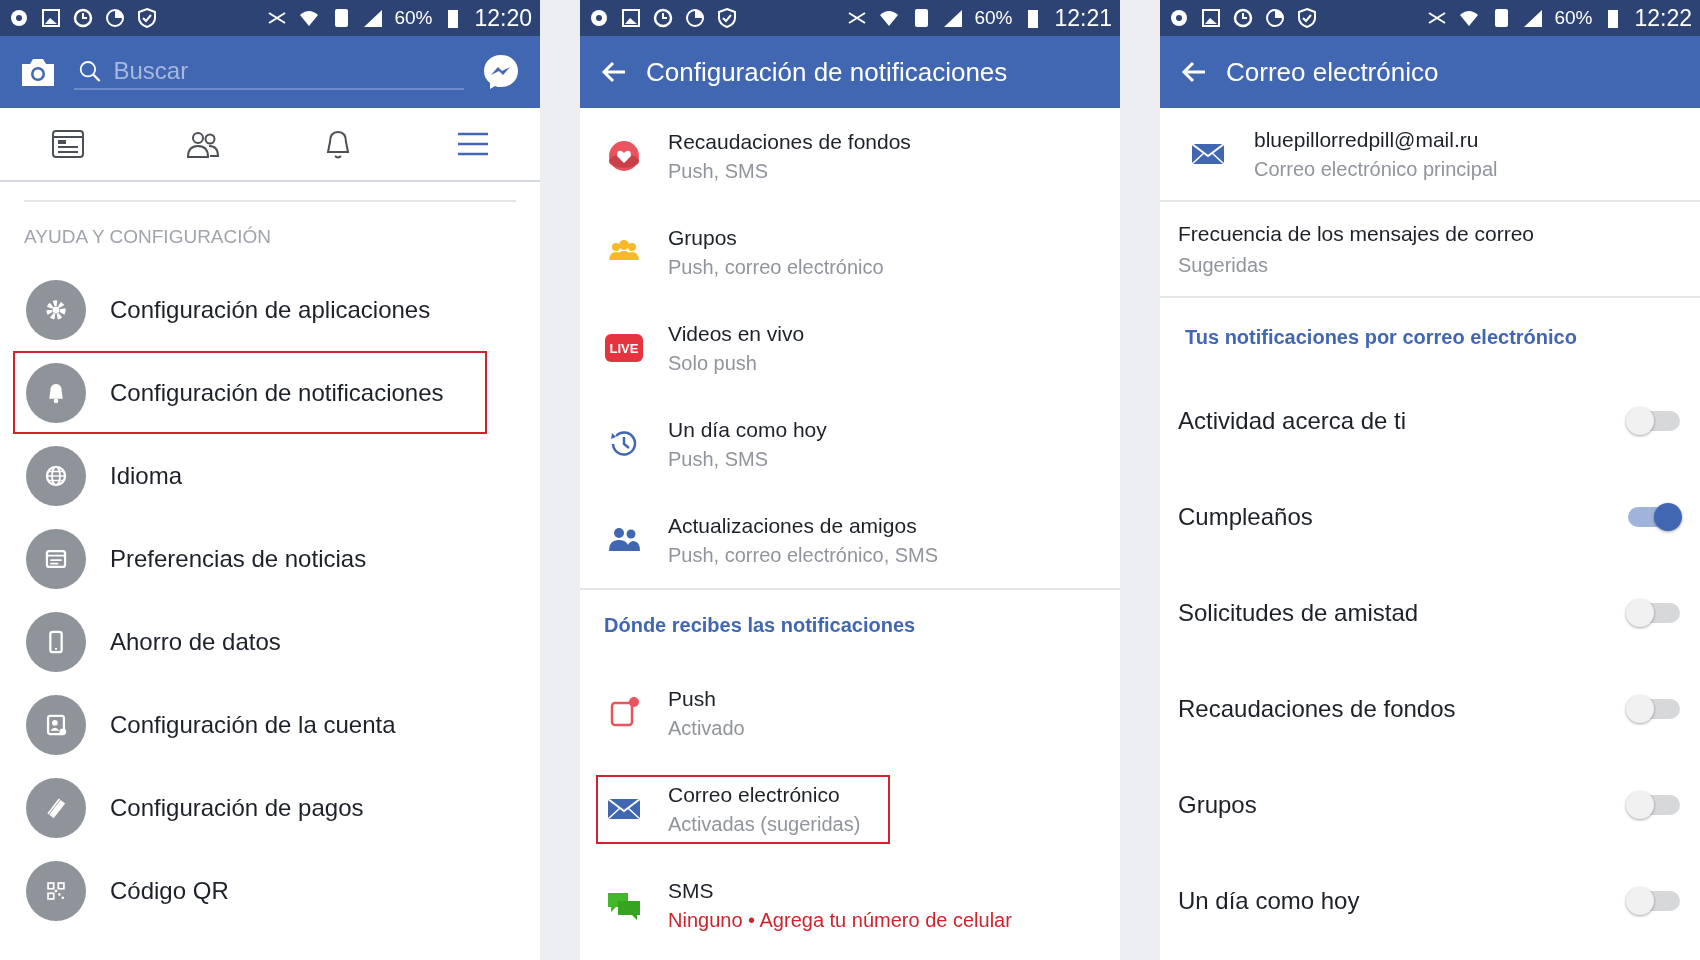 Image resolution: width=1700 pixels, height=960 pixels. I want to click on menu-label: Preferencias de noticias, so click(238, 558).